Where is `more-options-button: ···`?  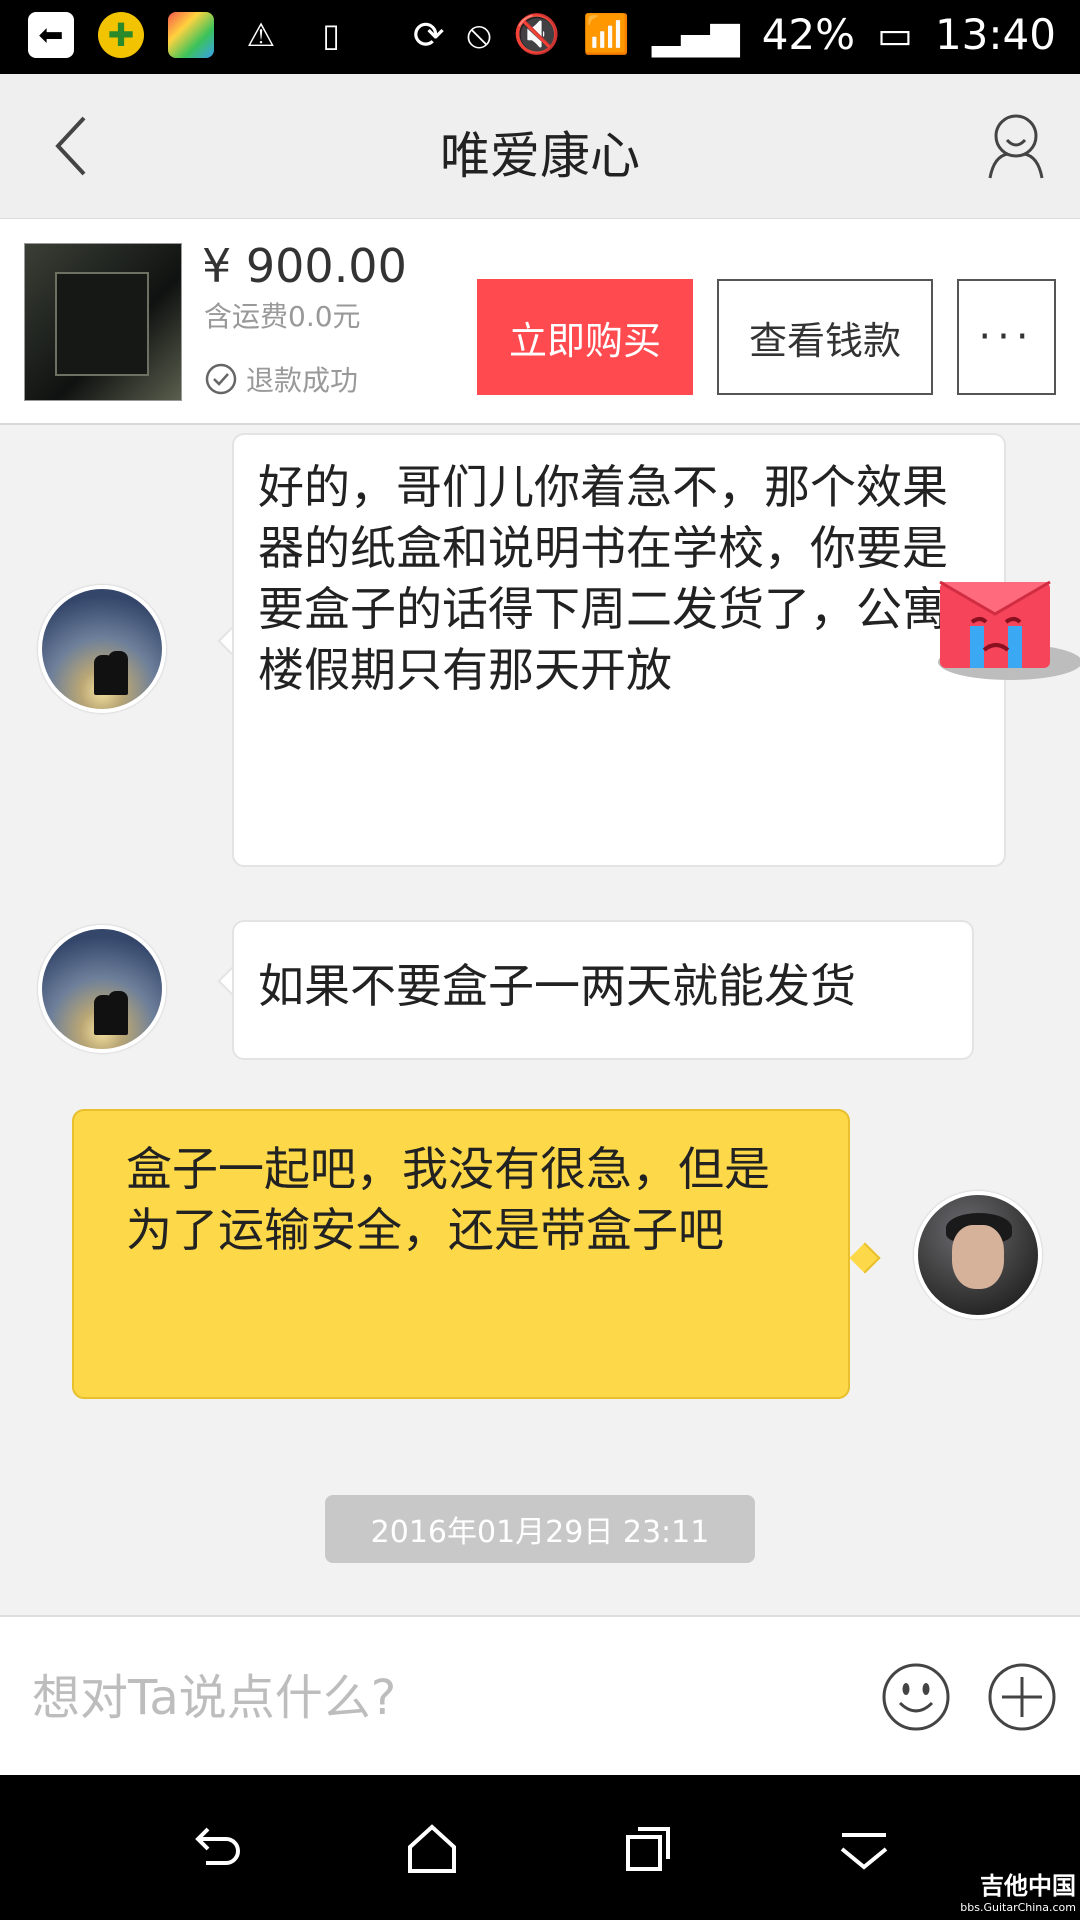
more-options-button: ··· is located at coordinates (1006, 337).